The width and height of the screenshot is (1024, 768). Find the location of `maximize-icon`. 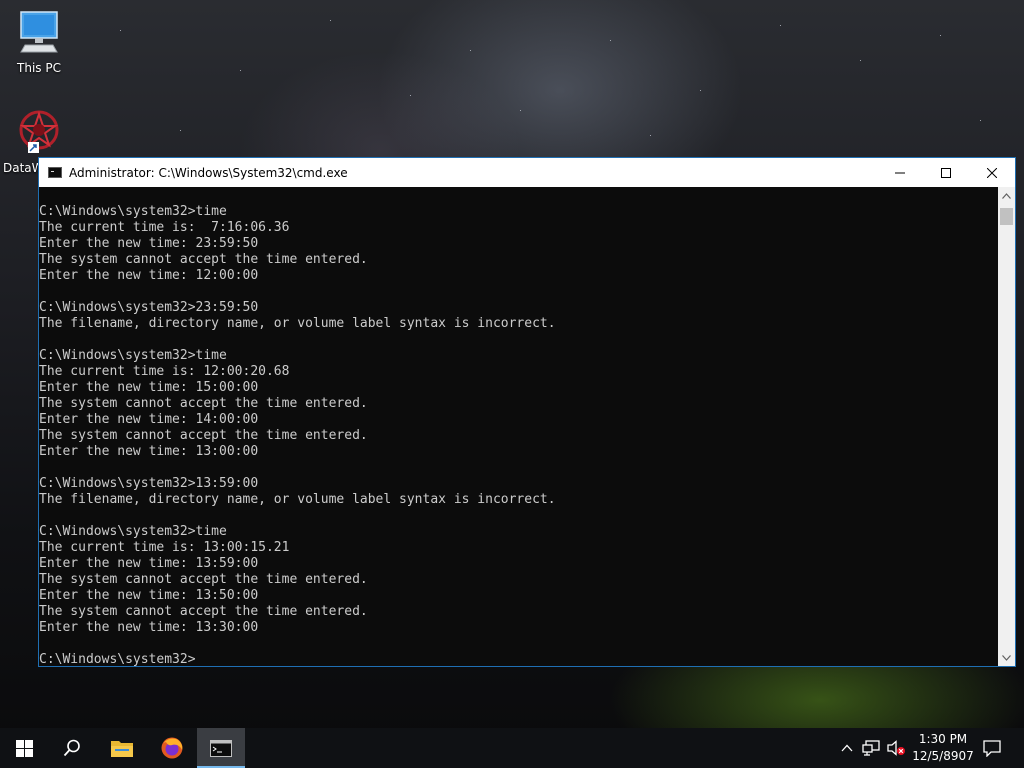

maximize-icon is located at coordinates (946, 172).